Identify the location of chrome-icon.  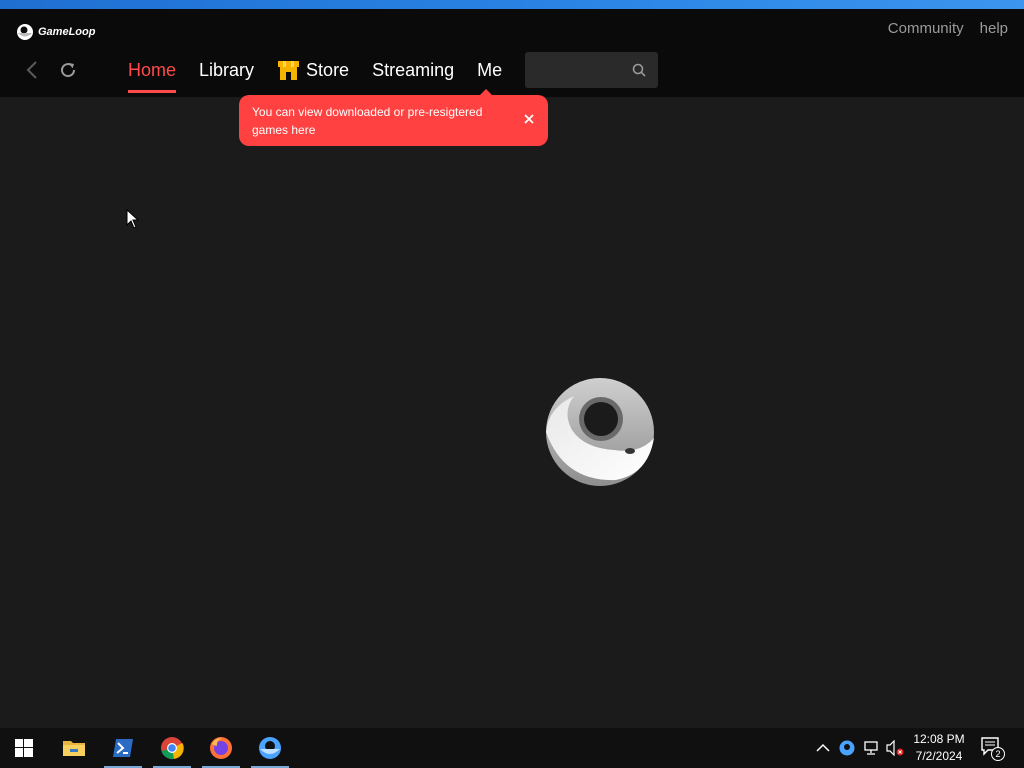
(172, 748).